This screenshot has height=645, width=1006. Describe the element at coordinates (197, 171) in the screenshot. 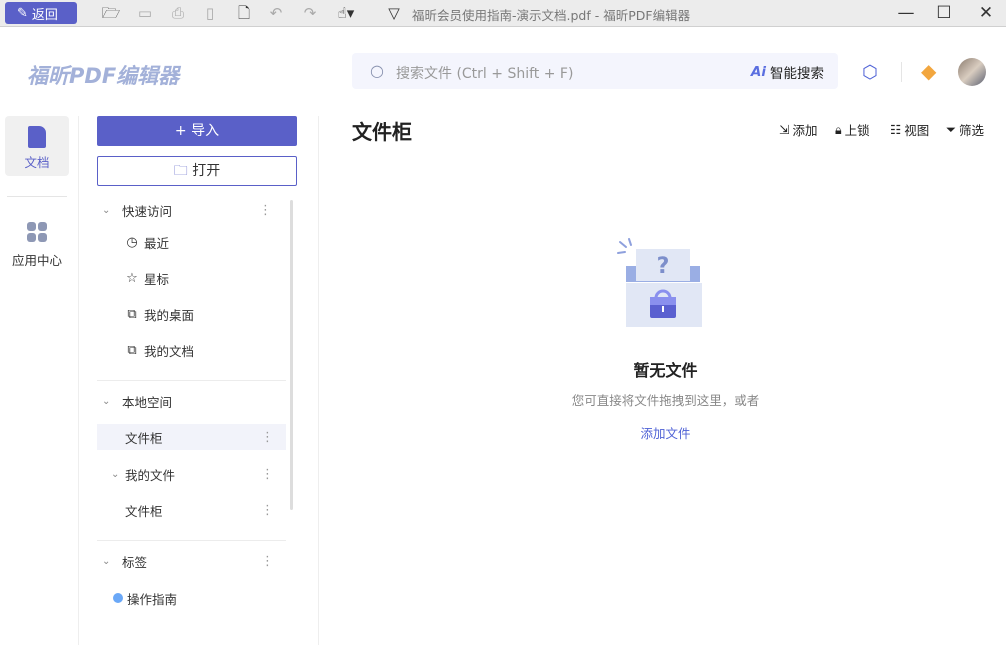

I see `open-button: 🗀 打开` at that location.